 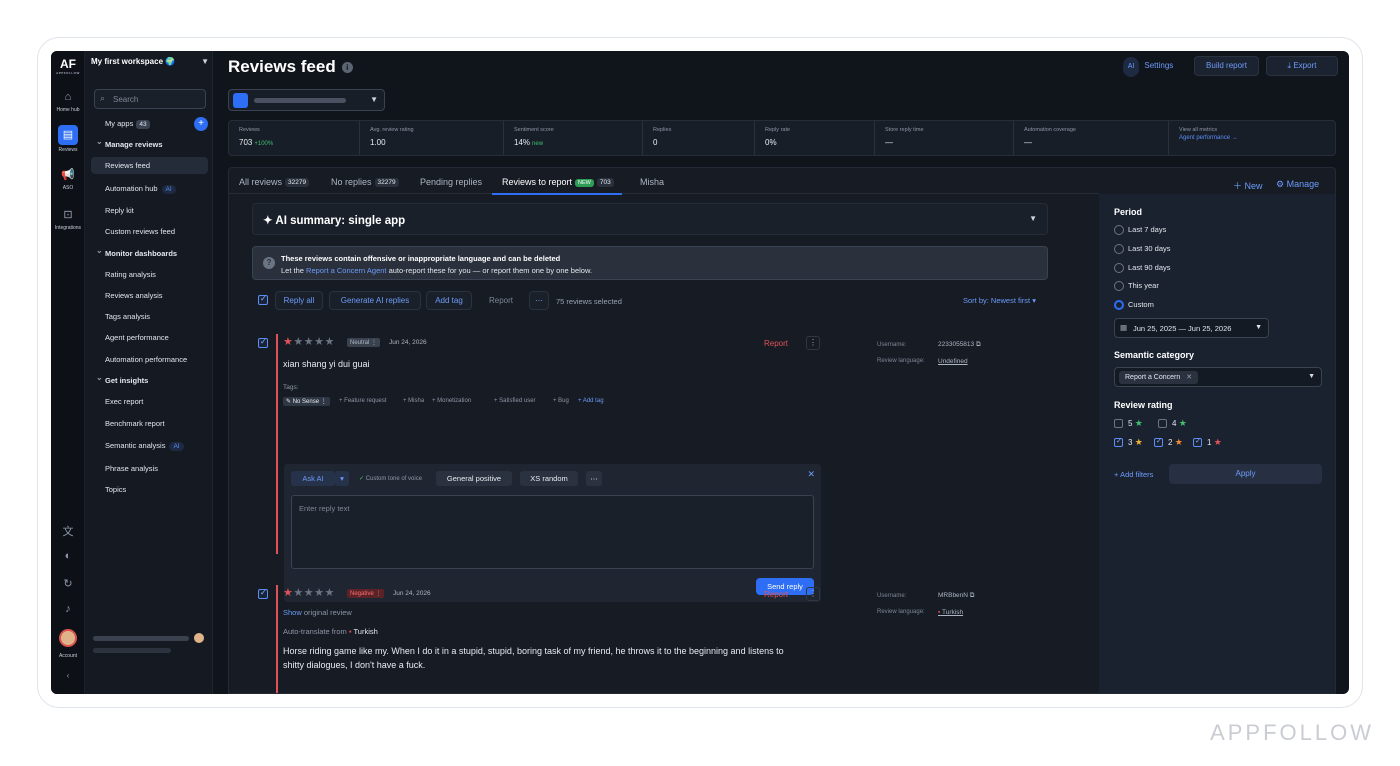 I want to click on build-report-button: Build report, so click(x=1226, y=66).